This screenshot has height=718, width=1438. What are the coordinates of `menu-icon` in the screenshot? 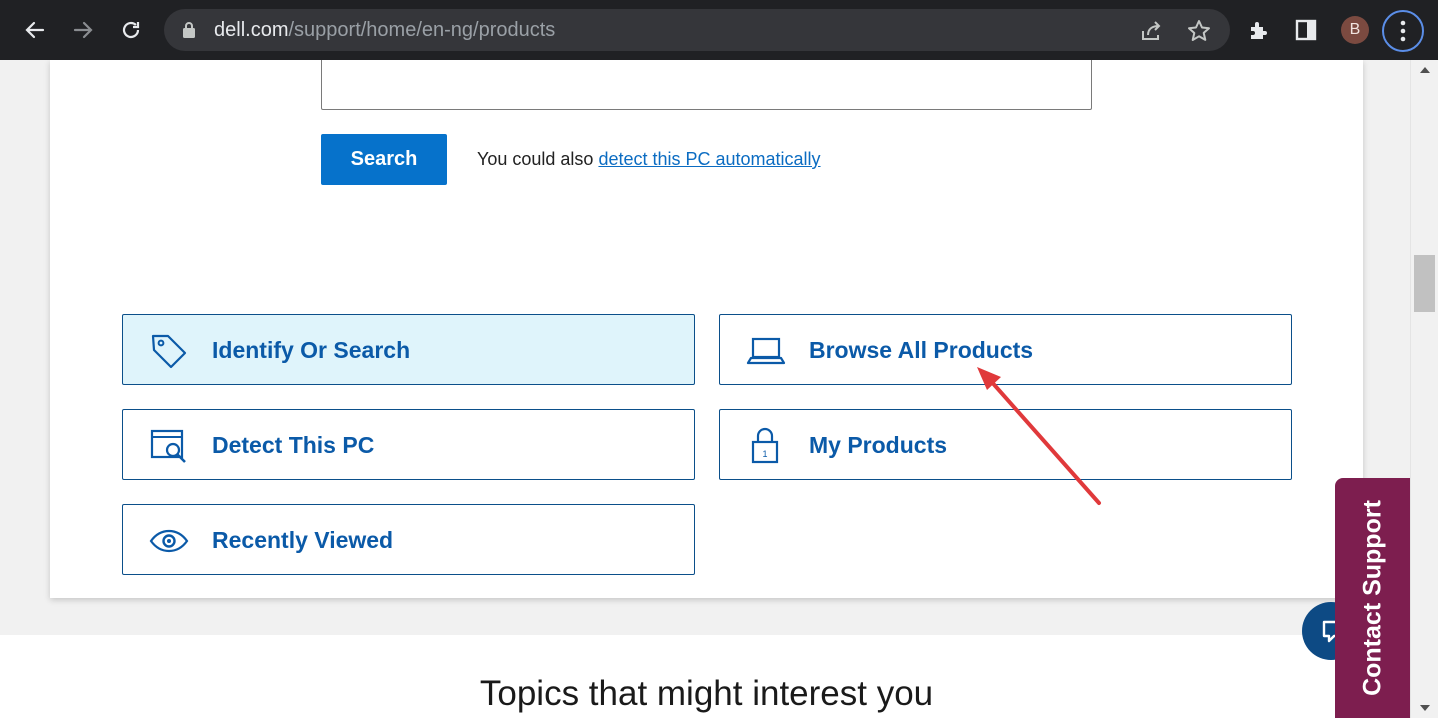 It's located at (1403, 31).